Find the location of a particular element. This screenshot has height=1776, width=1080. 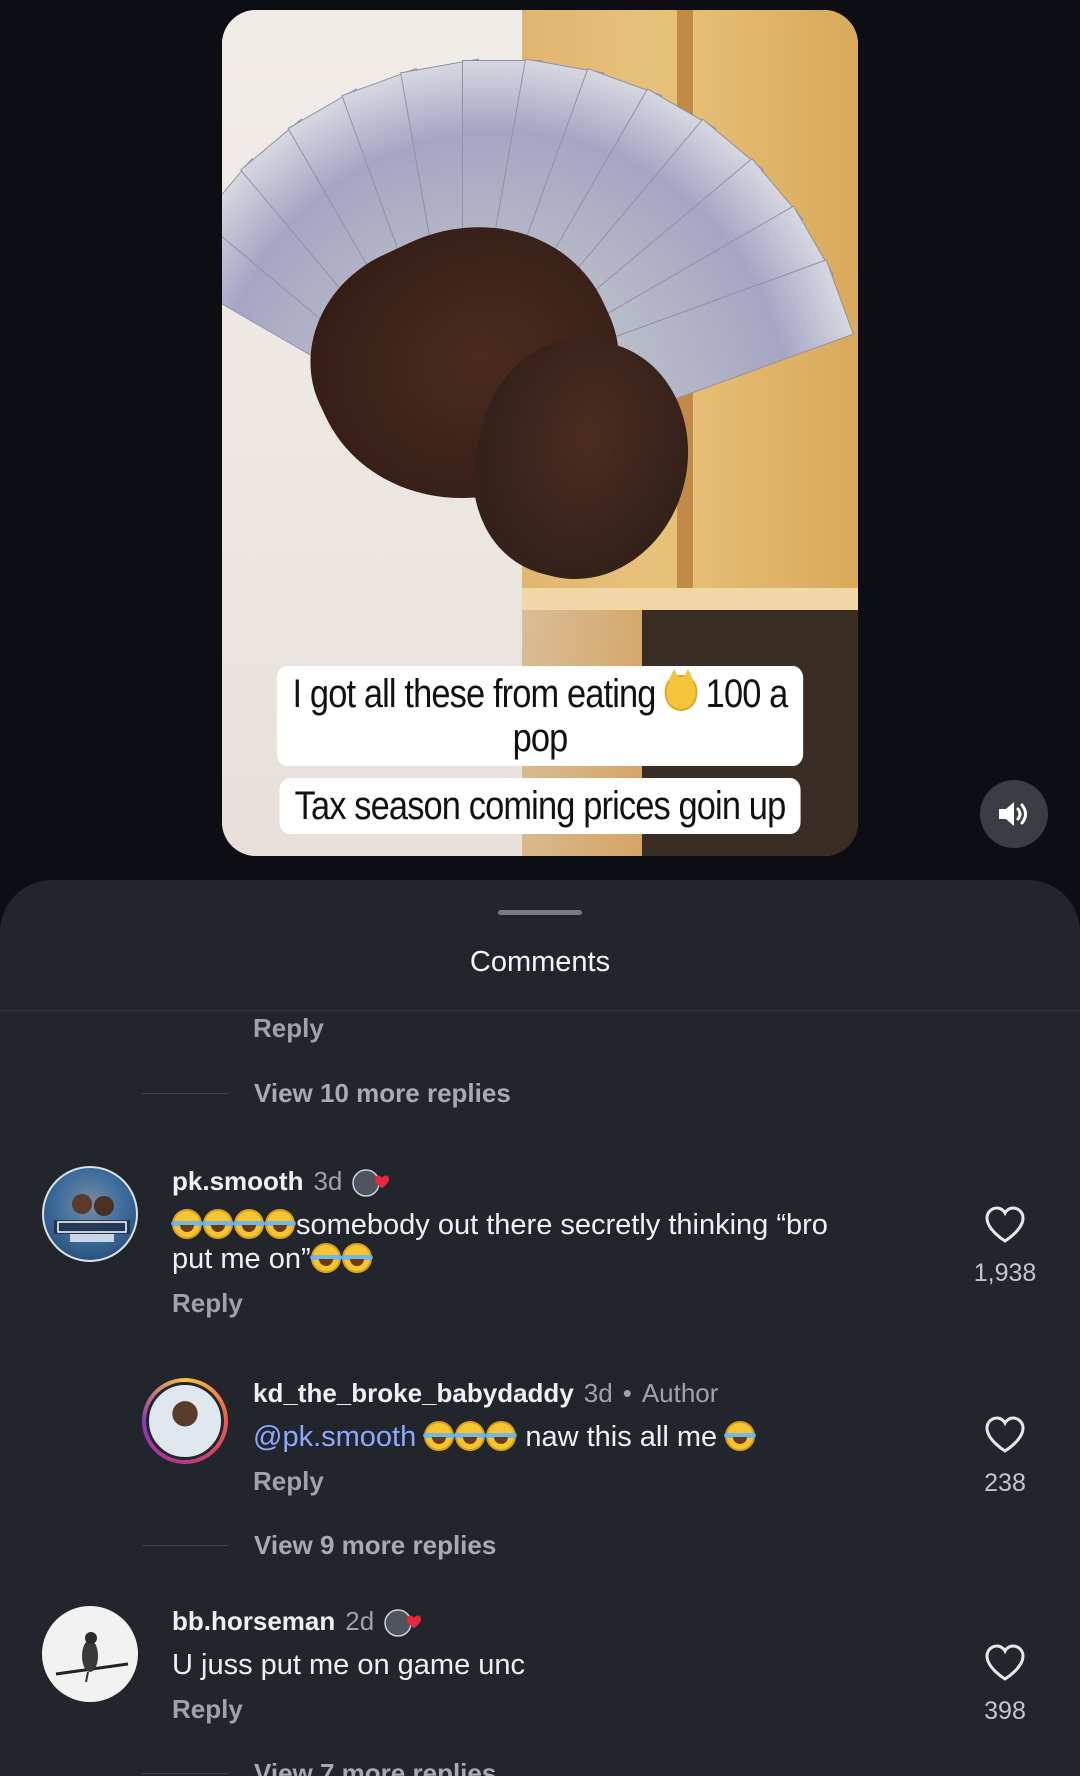

comment-text-main: naw this all me is located at coordinates (621, 1437).